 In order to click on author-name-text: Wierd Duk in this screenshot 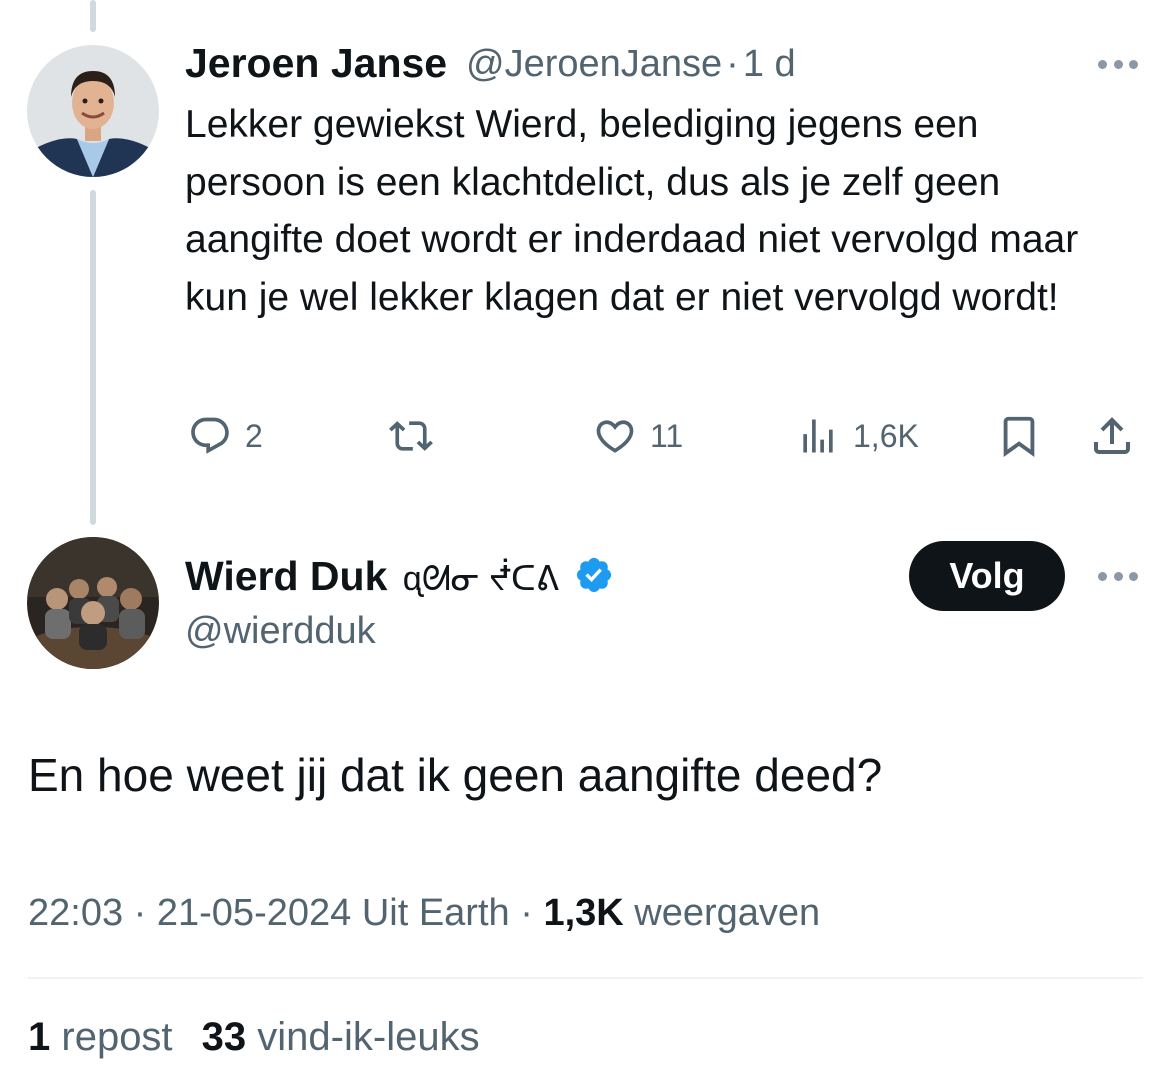, I will do `click(286, 576)`.